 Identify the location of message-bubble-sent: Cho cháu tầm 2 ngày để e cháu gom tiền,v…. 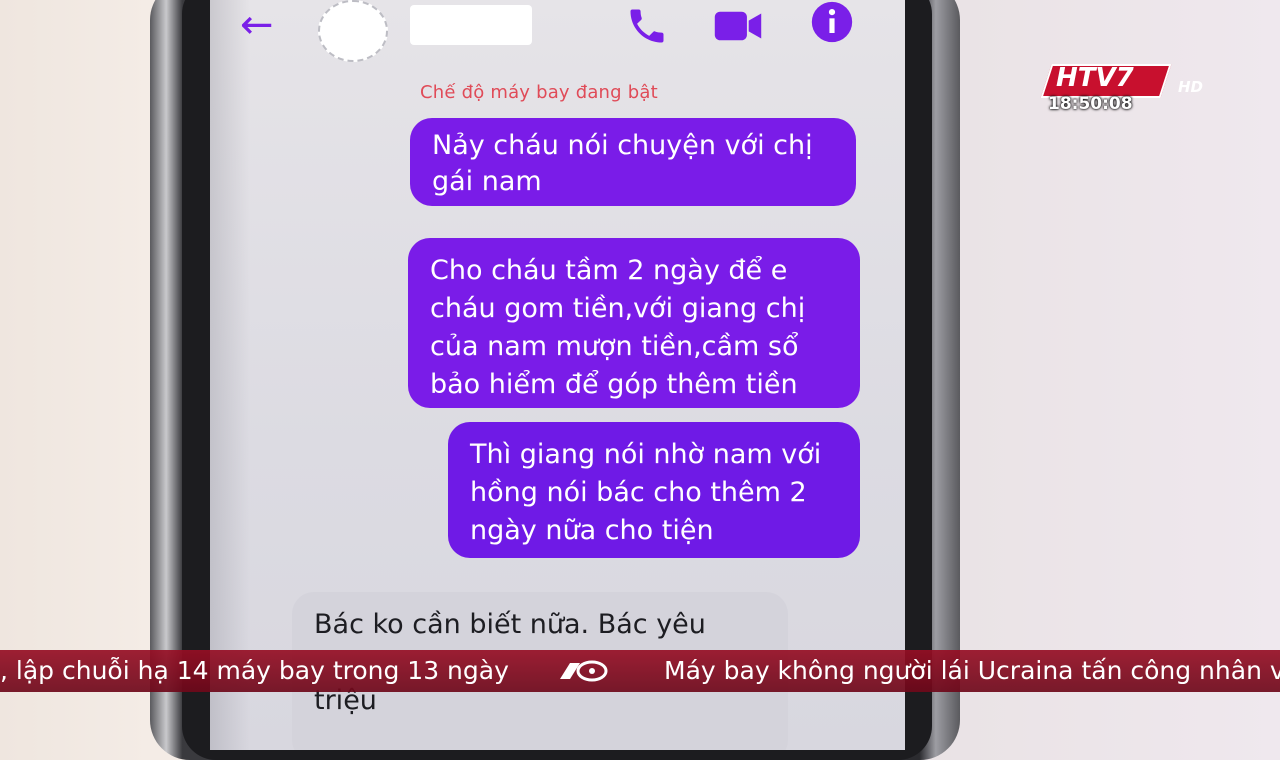
(634, 323).